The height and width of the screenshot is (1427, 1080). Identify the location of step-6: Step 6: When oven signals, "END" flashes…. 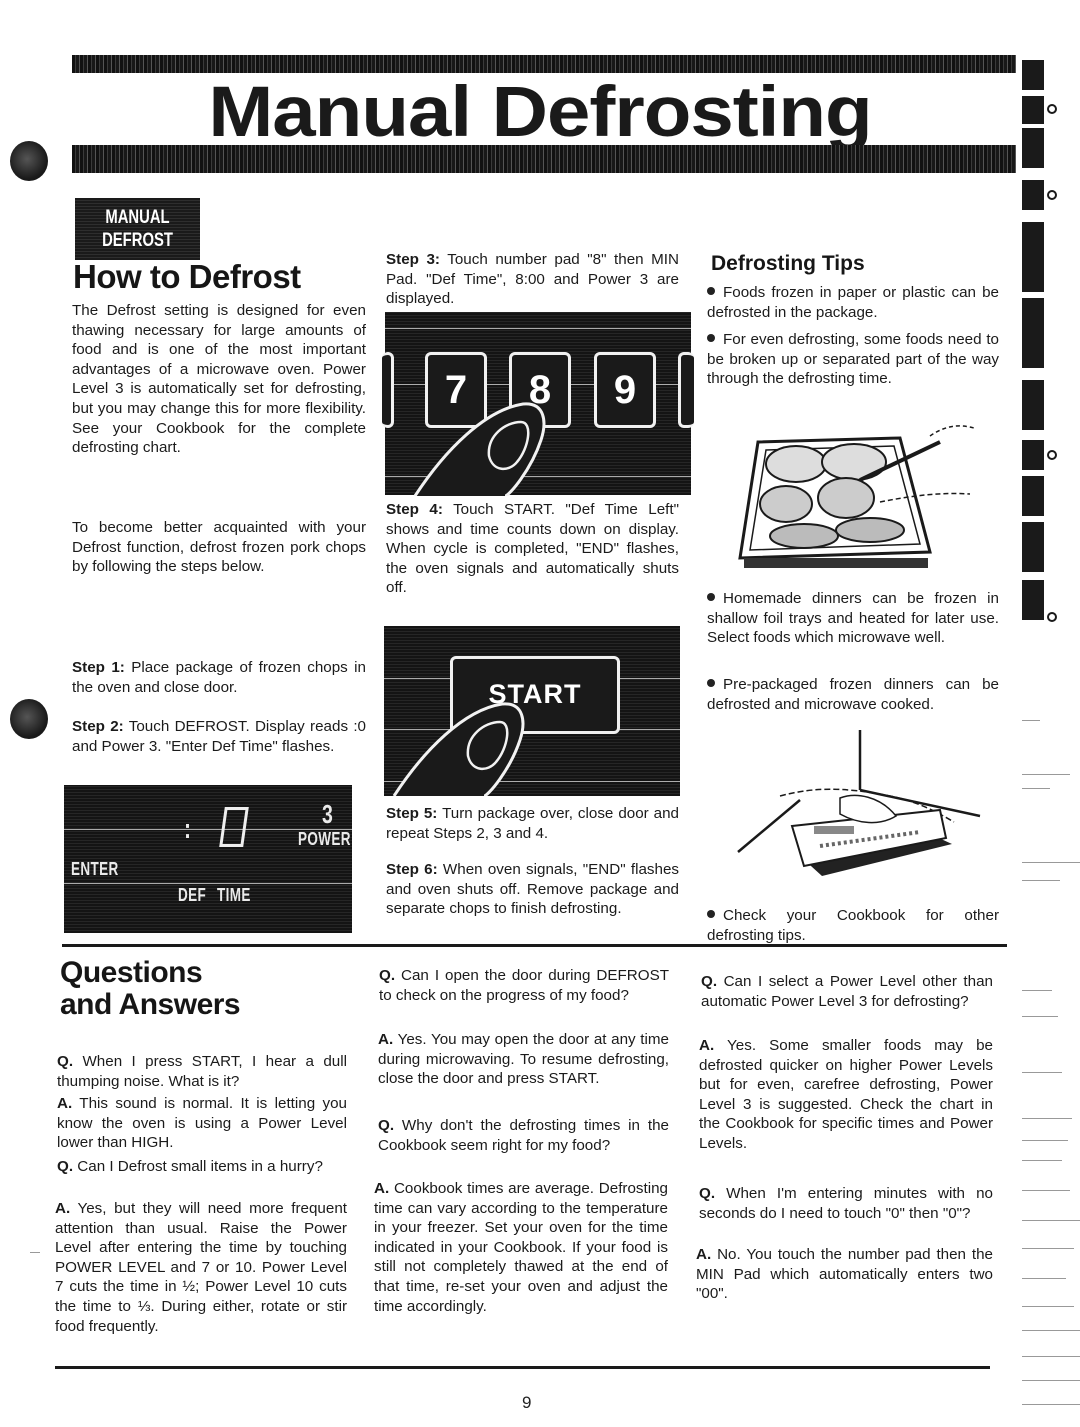
(532, 889).